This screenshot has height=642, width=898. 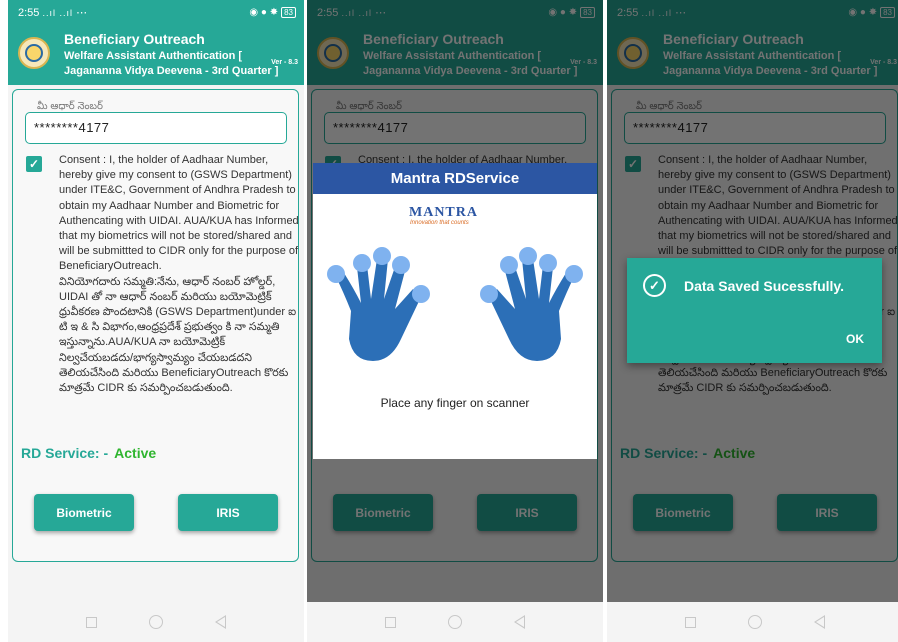 I want to click on status-icons: ◉ ● ✸, so click(x=264, y=12).